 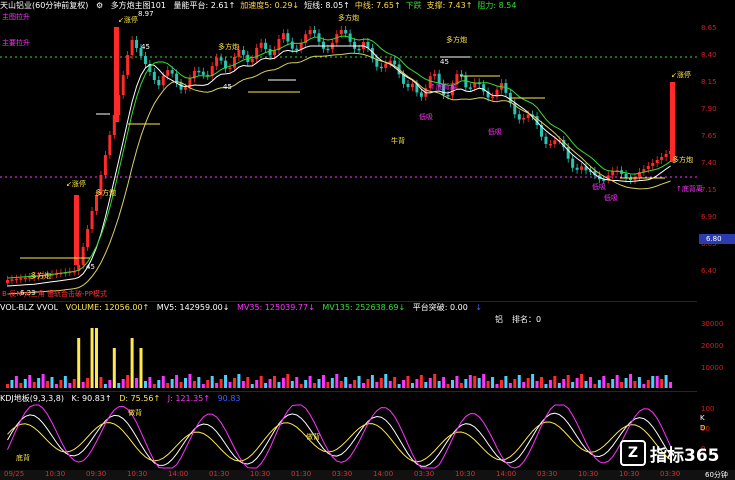 What do you see at coordinates (588, 474) in the screenshot?
I see `time-tick-14: 10:30` at bounding box center [588, 474].